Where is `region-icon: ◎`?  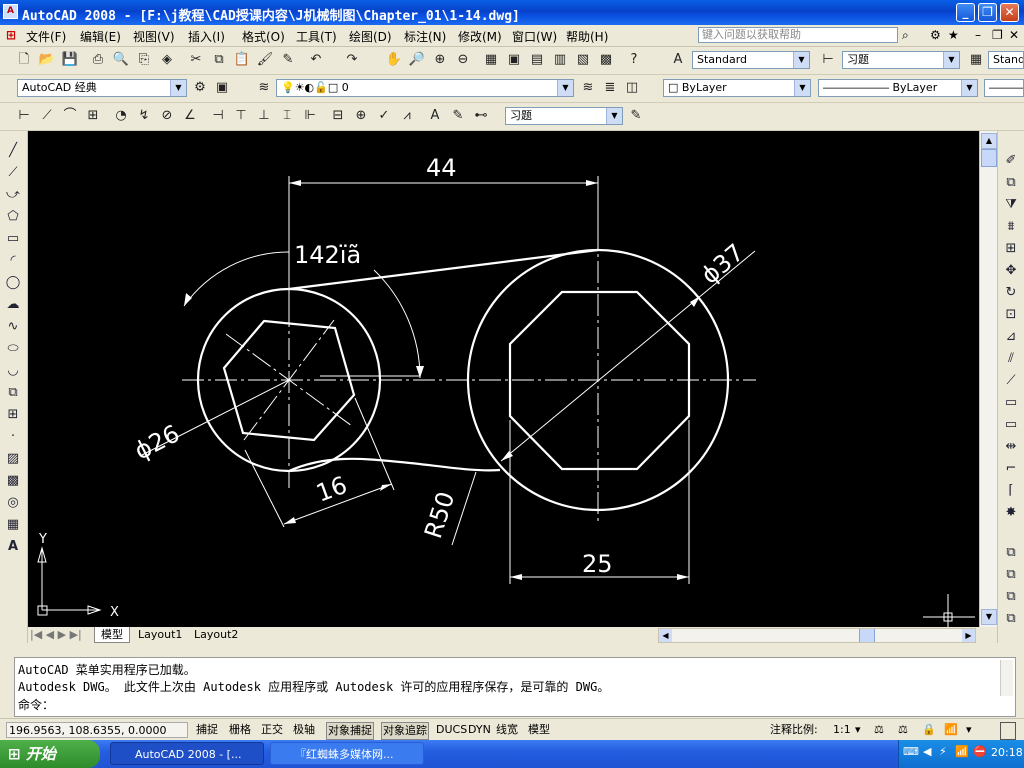
region-icon: ◎ is located at coordinates (13, 503).